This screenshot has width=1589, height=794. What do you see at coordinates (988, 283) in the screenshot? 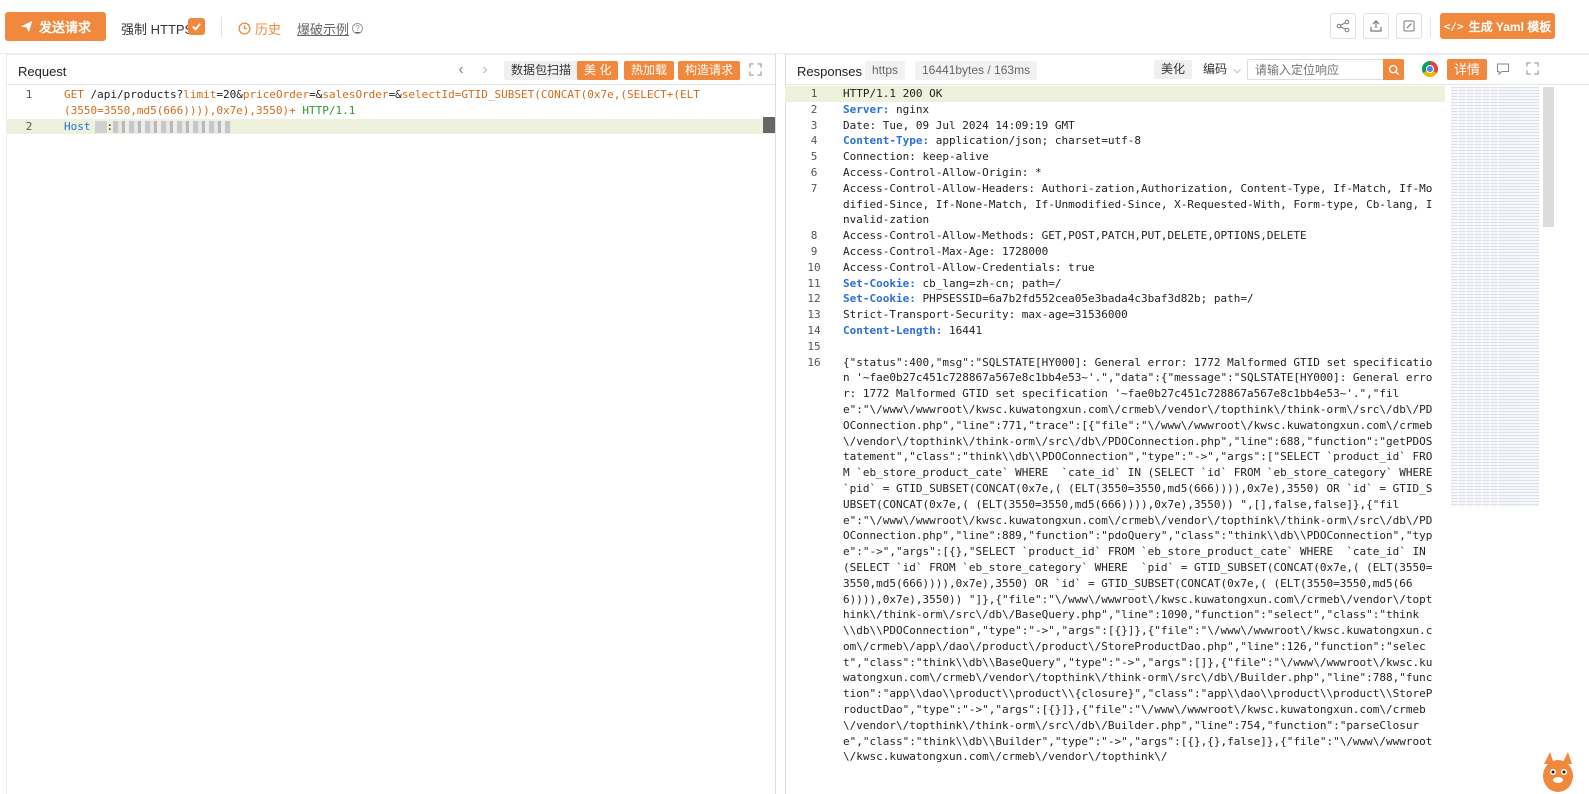
I see `header-value: cb_lang=zh-cn; path=/` at bounding box center [988, 283].